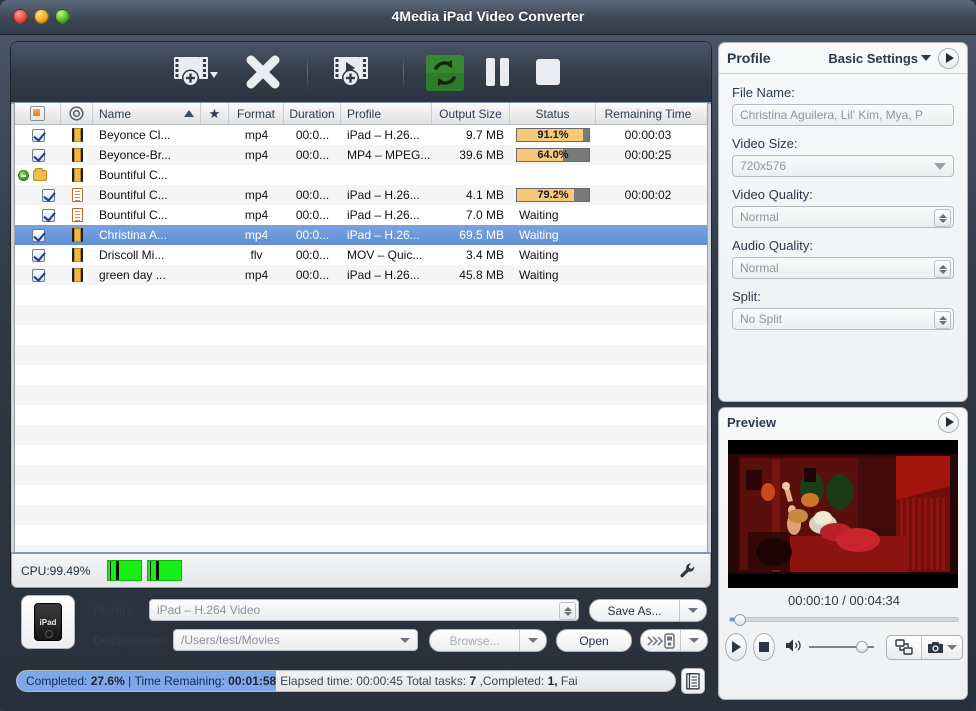  What do you see at coordinates (594, 640) in the screenshot?
I see `open-button: Open` at bounding box center [594, 640].